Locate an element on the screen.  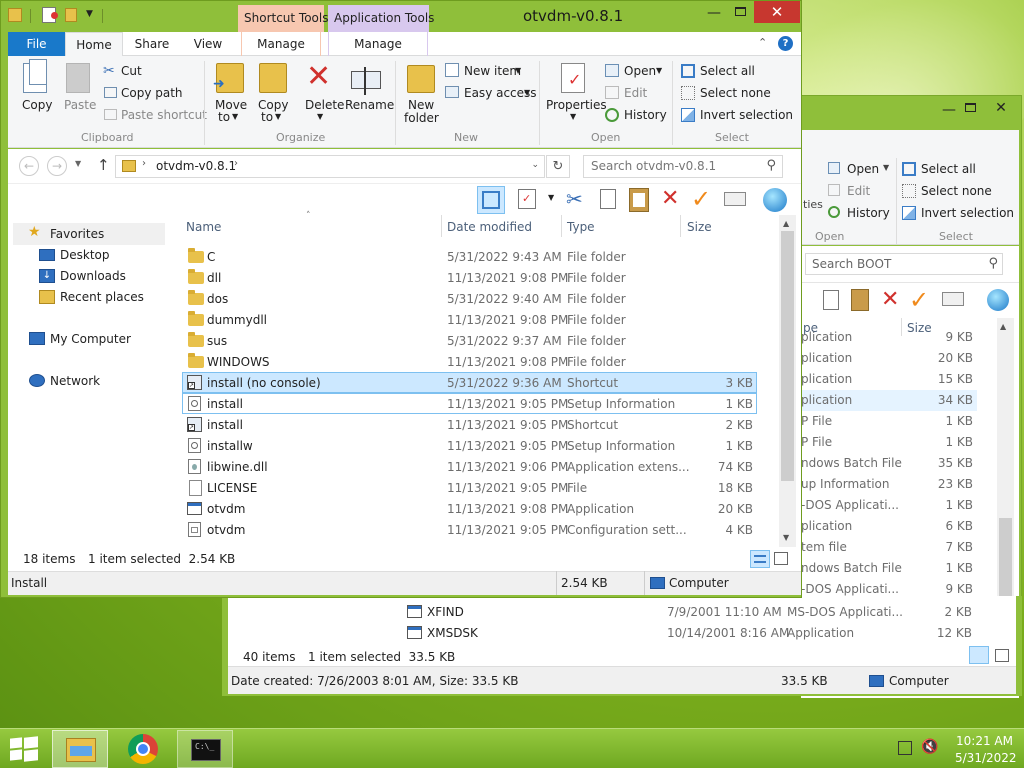
back-history-button: History is located at coordinates (868, 213).